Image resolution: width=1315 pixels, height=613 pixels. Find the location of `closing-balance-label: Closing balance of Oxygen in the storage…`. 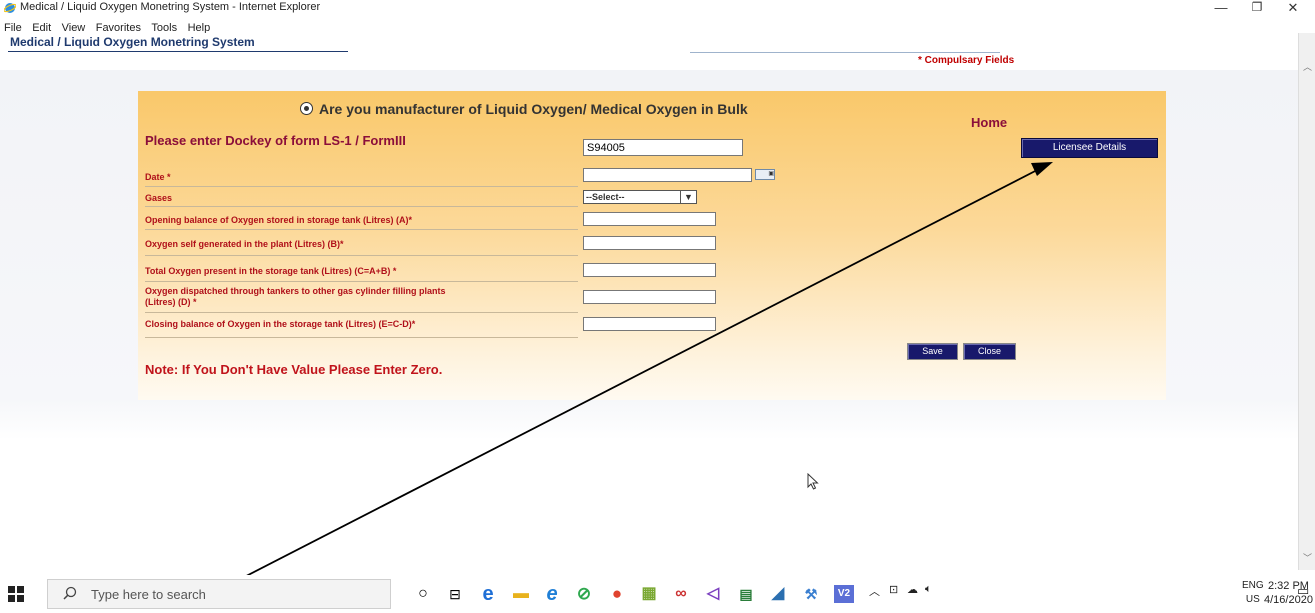

closing-balance-label: Closing balance of Oxygen in the storage… is located at coordinates (280, 324).